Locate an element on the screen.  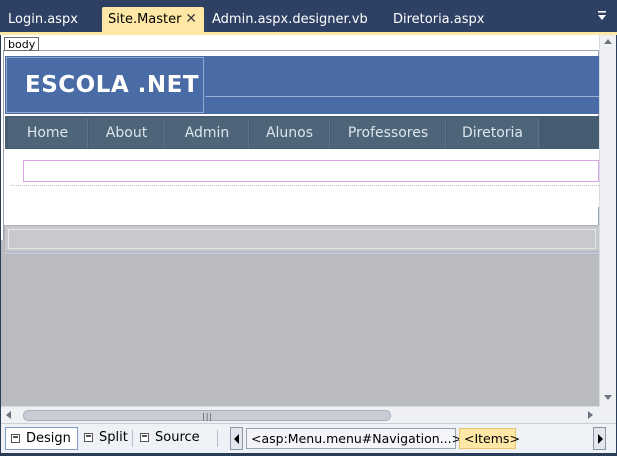
tab-label: Site.Master is located at coordinates (145, 19).